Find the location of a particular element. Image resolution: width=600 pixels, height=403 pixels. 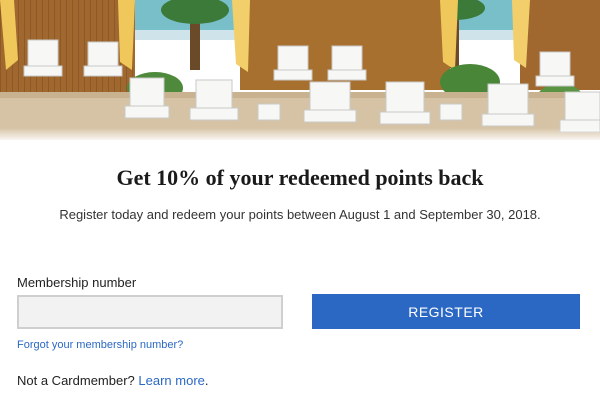

period: . is located at coordinates (206, 380).